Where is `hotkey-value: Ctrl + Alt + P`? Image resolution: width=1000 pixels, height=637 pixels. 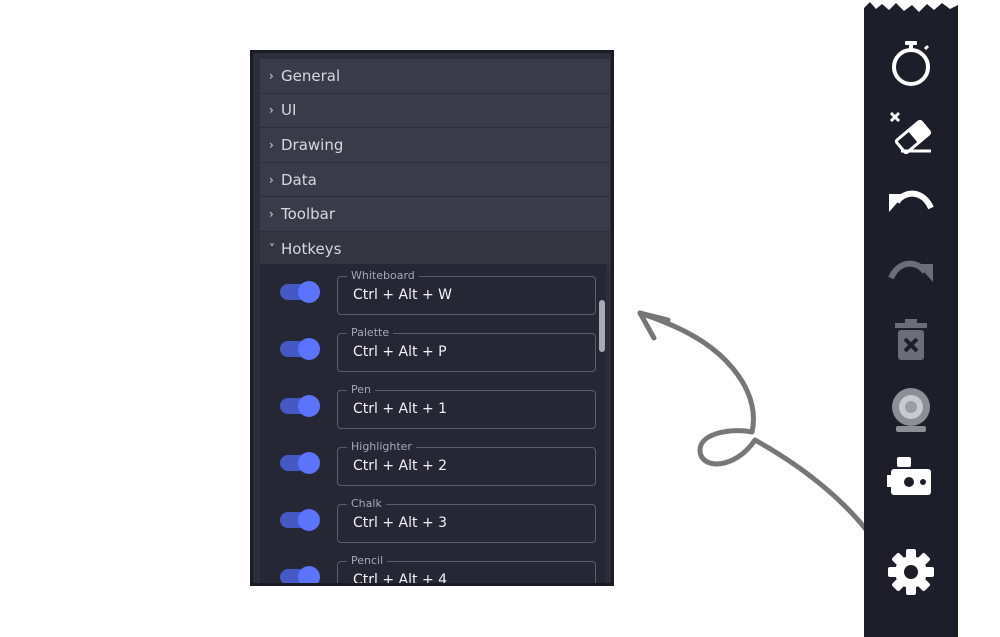
hotkey-value: Ctrl + Alt + P is located at coordinates (400, 352).